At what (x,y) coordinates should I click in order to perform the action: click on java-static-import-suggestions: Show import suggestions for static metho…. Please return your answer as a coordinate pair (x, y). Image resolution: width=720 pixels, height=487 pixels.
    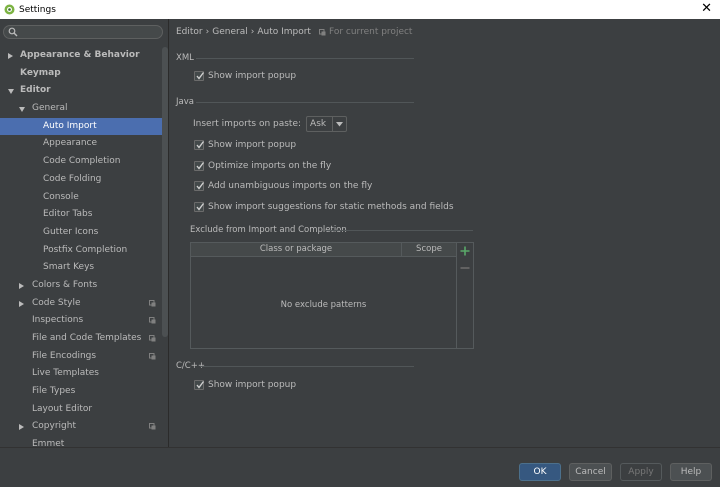
    Looking at the image, I should click on (324, 207).